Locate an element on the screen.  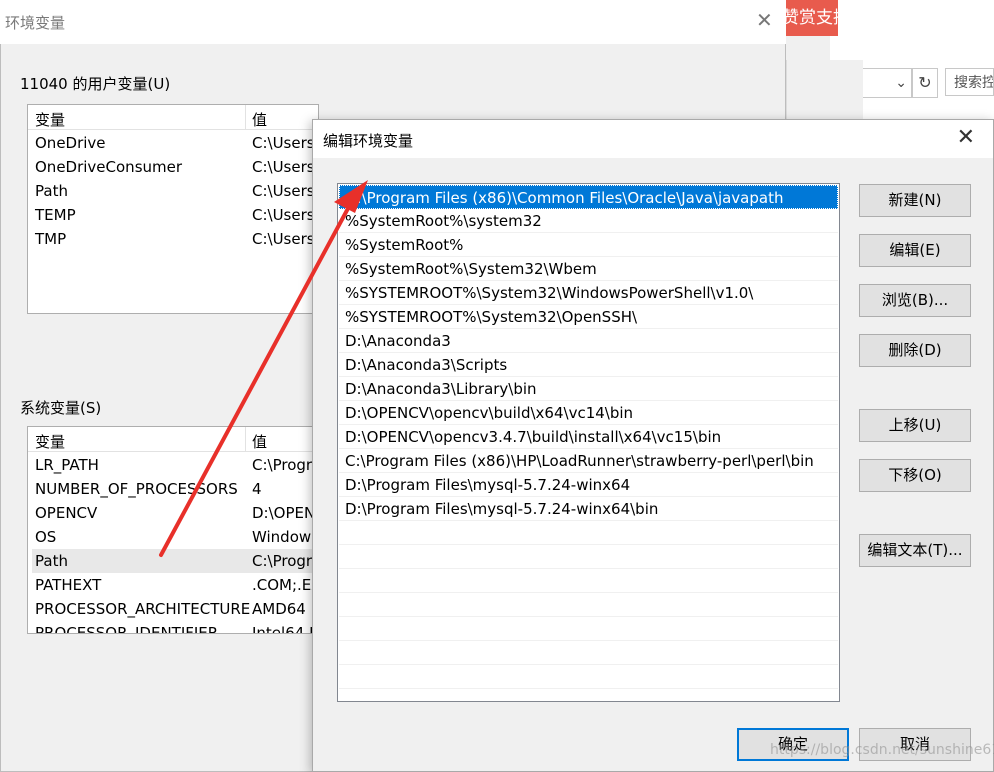
table-row: NUMBER_OF_PROCESSORS 4 is located at coordinates (175, 489).